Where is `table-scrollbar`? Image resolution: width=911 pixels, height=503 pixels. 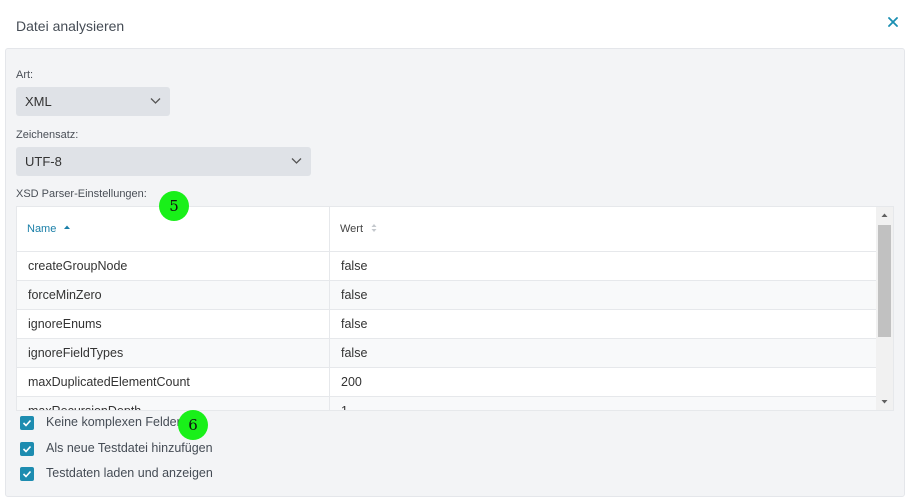 table-scrollbar is located at coordinates (884, 308).